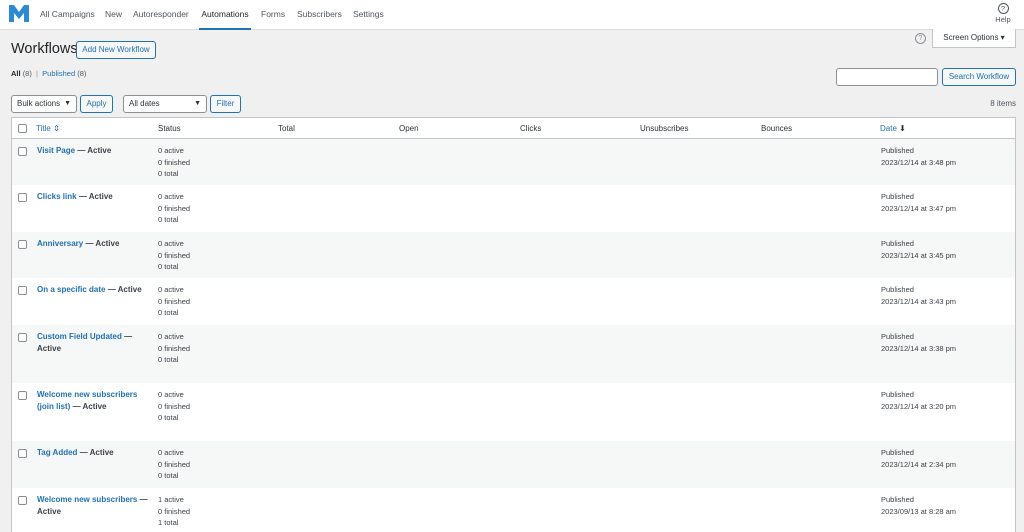  Describe the element at coordinates (979, 77) in the screenshot. I see `search-workflow-button: Search Workflow` at that location.